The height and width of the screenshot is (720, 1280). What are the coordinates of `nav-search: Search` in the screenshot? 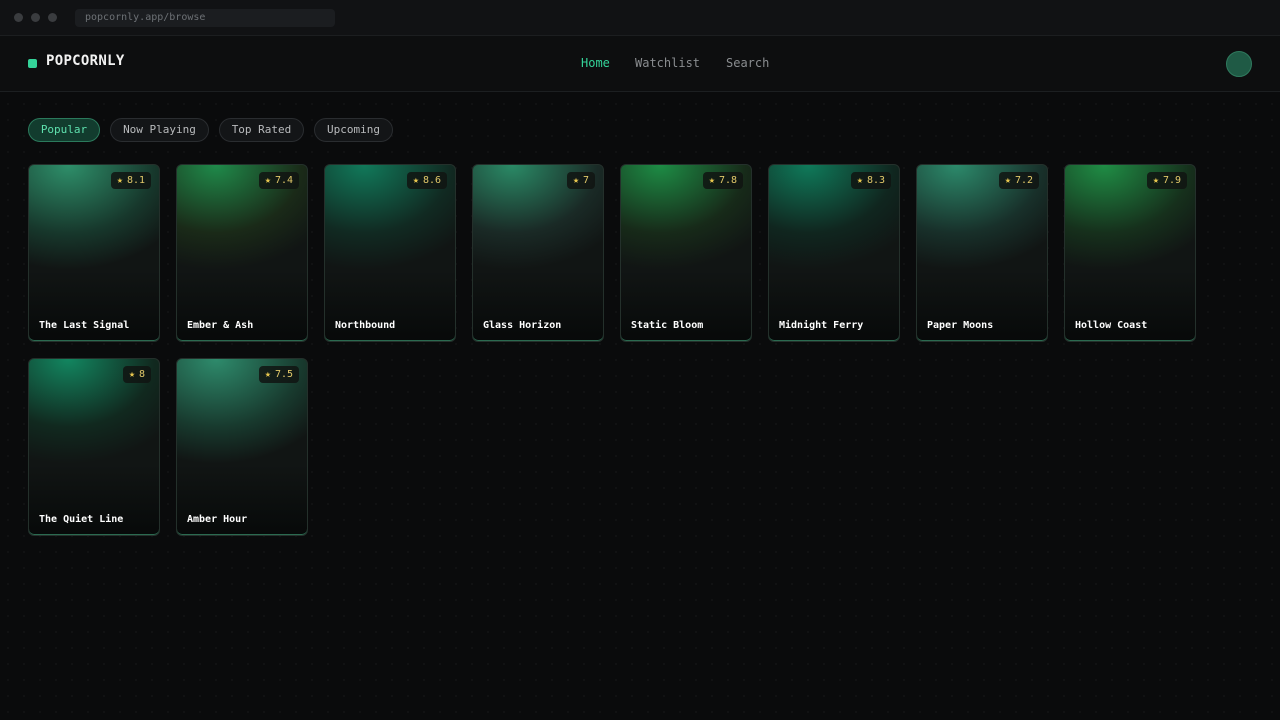 It's located at (747, 63).